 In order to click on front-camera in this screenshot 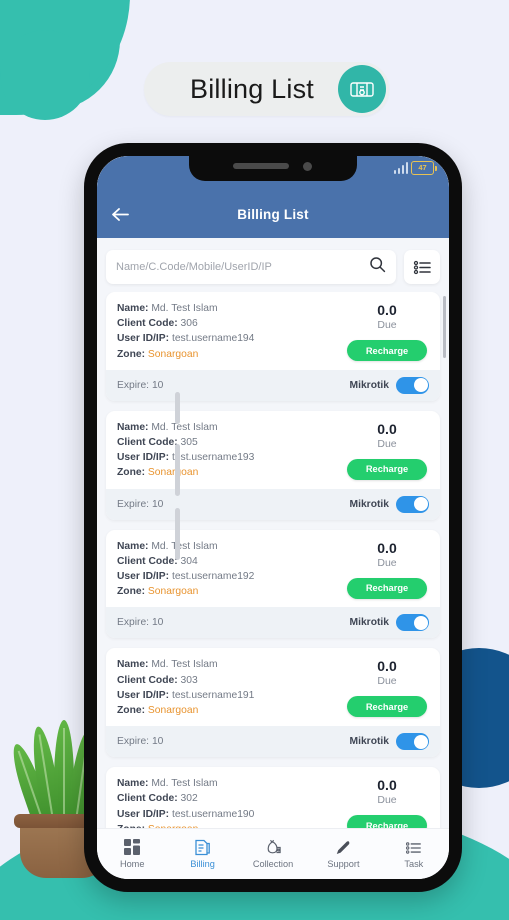, I will do `click(307, 166)`.